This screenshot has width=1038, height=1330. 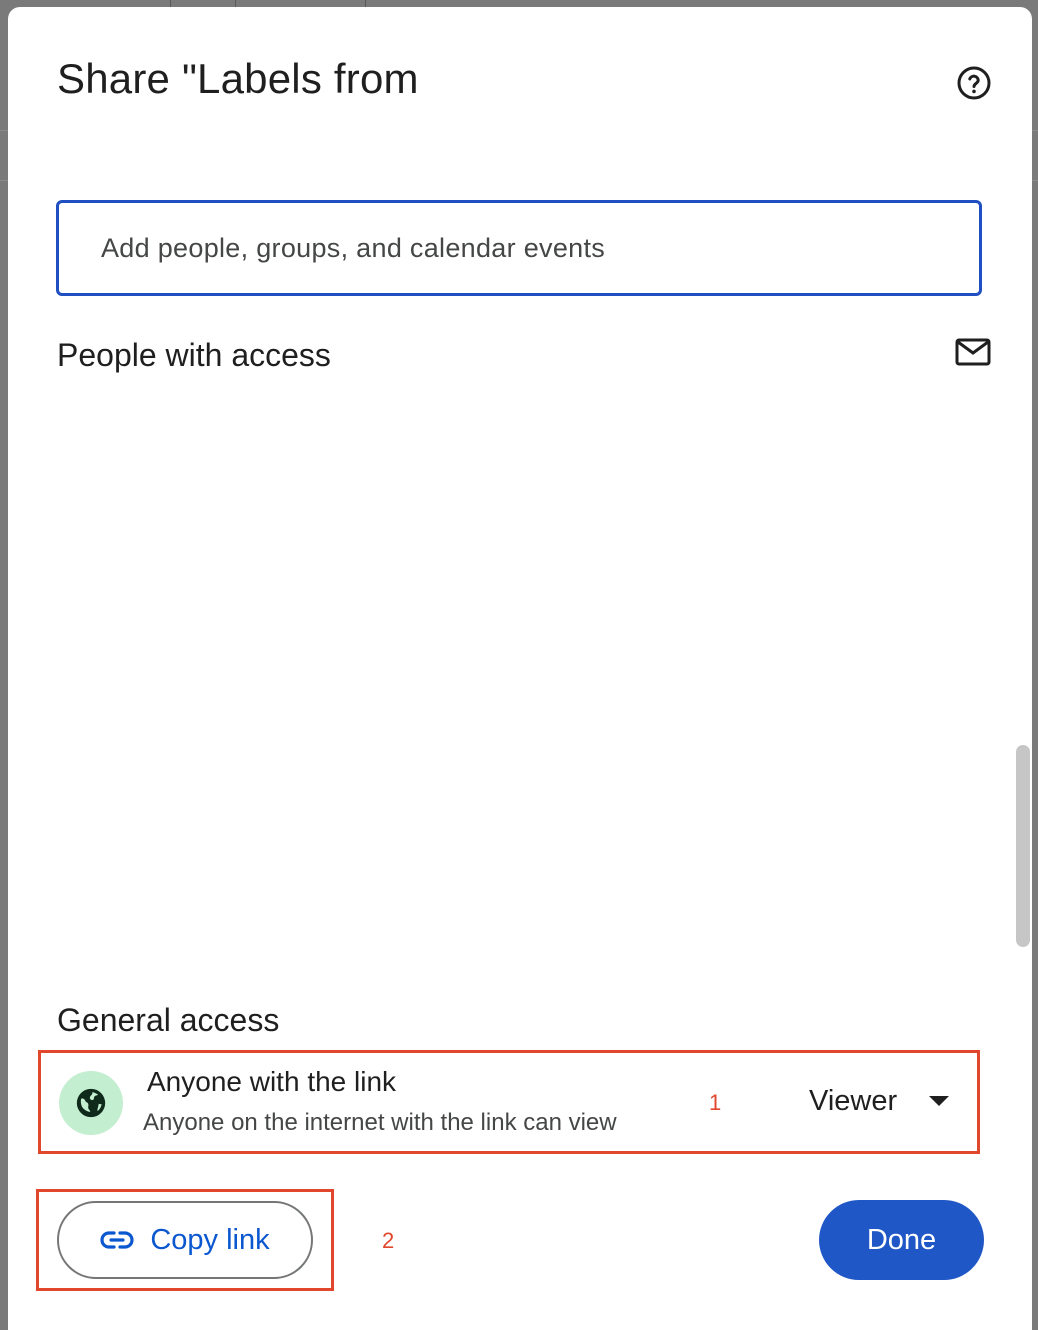 I want to click on copy-link-label: Copy link, so click(x=210, y=1239).